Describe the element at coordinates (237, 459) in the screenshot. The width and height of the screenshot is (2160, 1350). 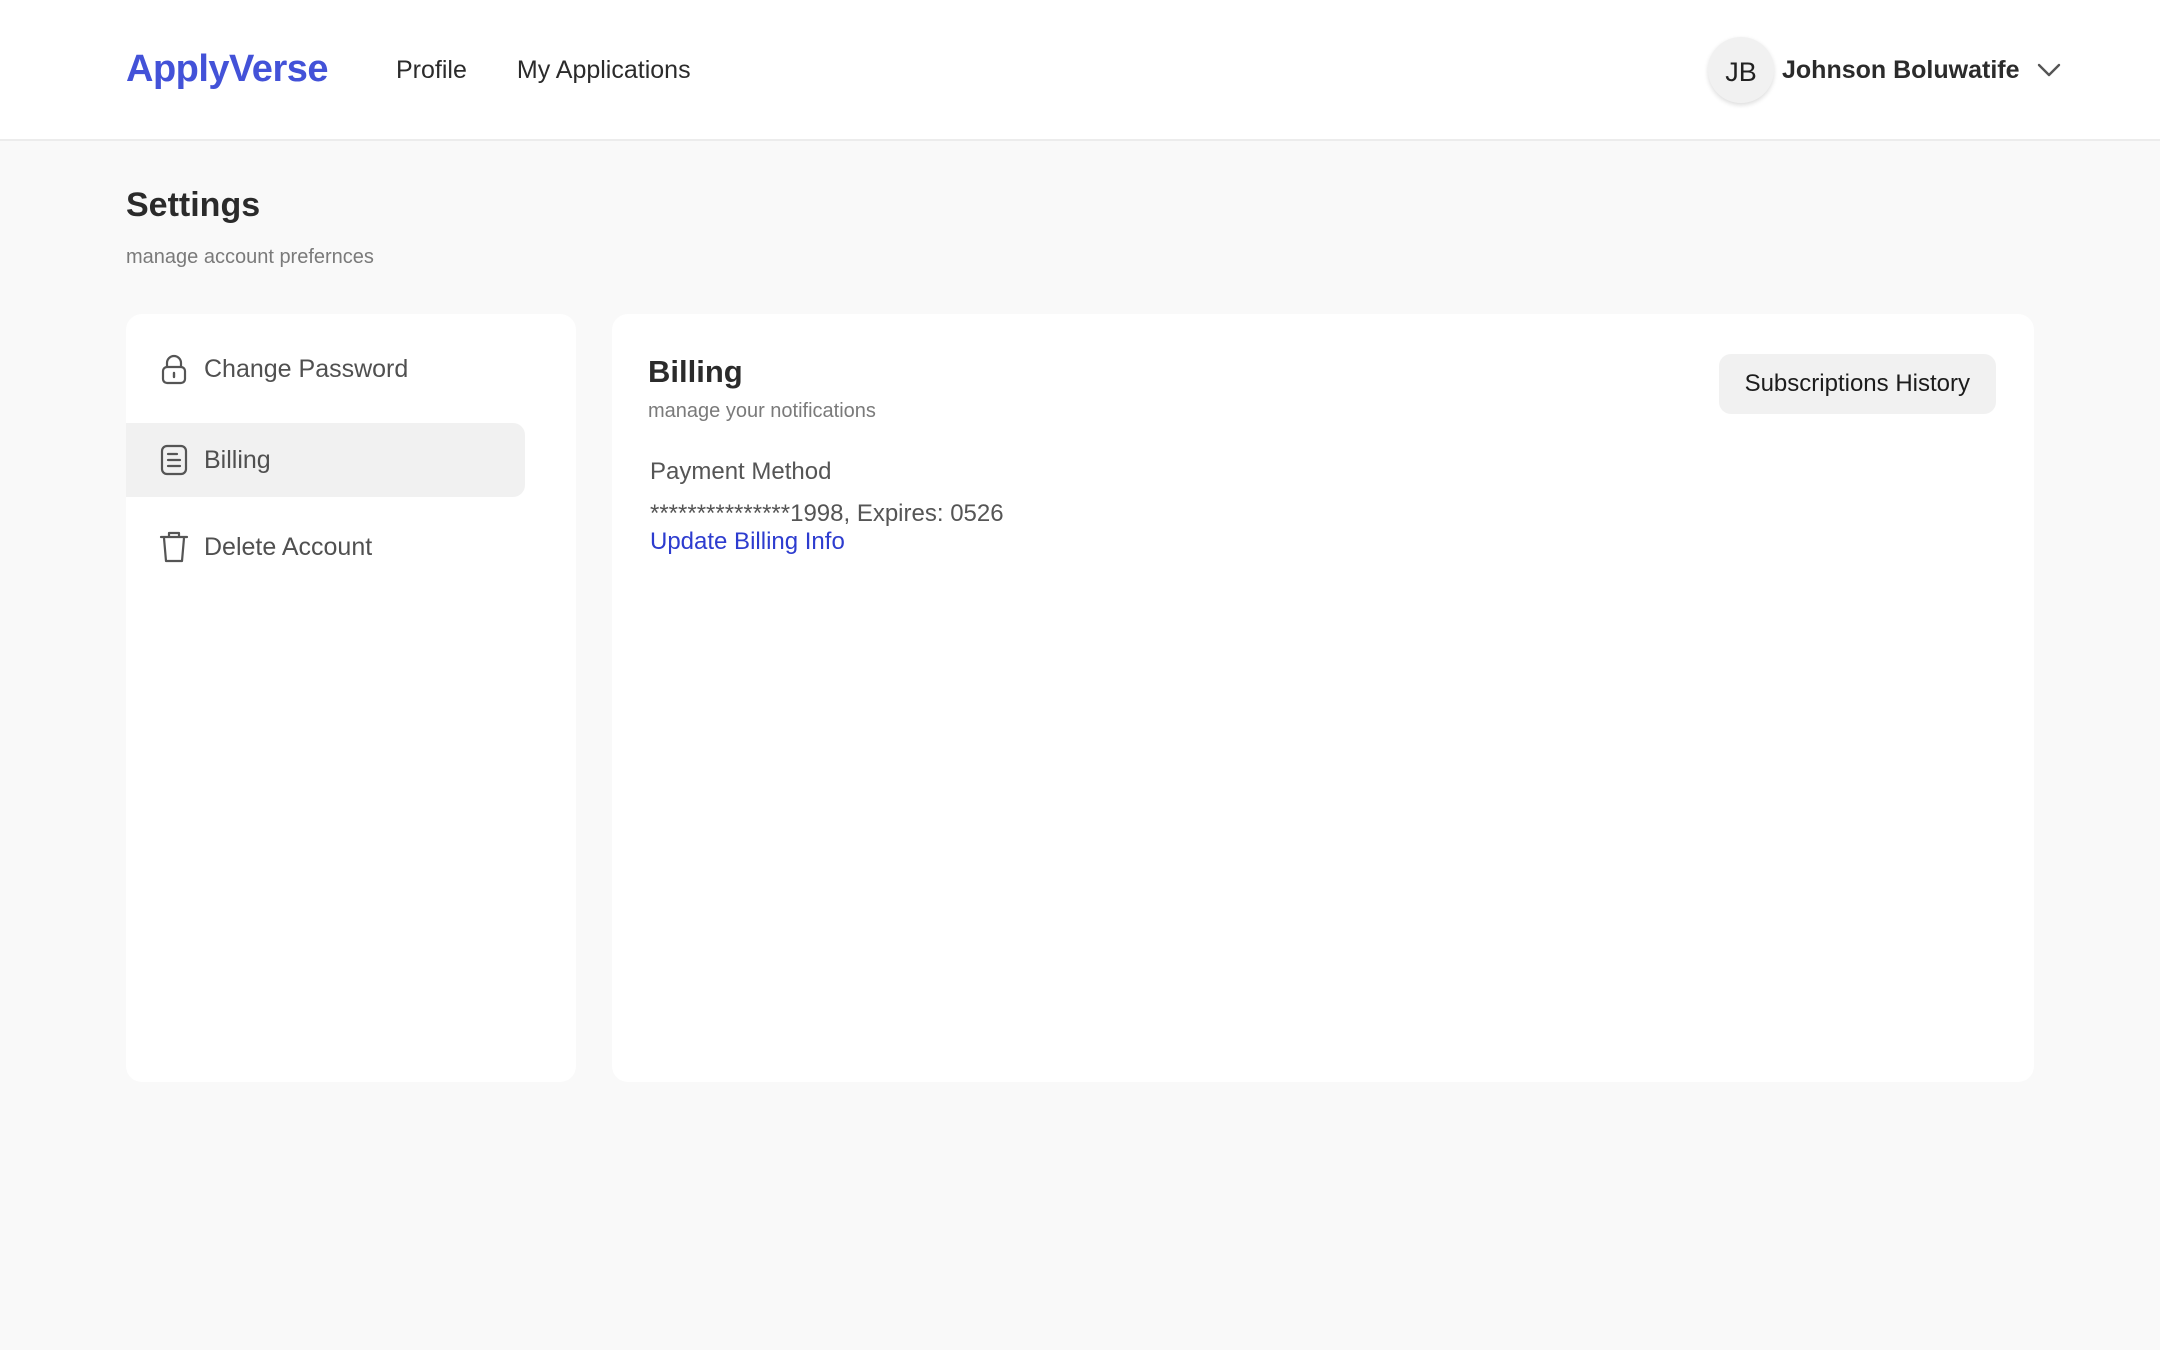
I see `sidebar-item-label: Billing` at that location.